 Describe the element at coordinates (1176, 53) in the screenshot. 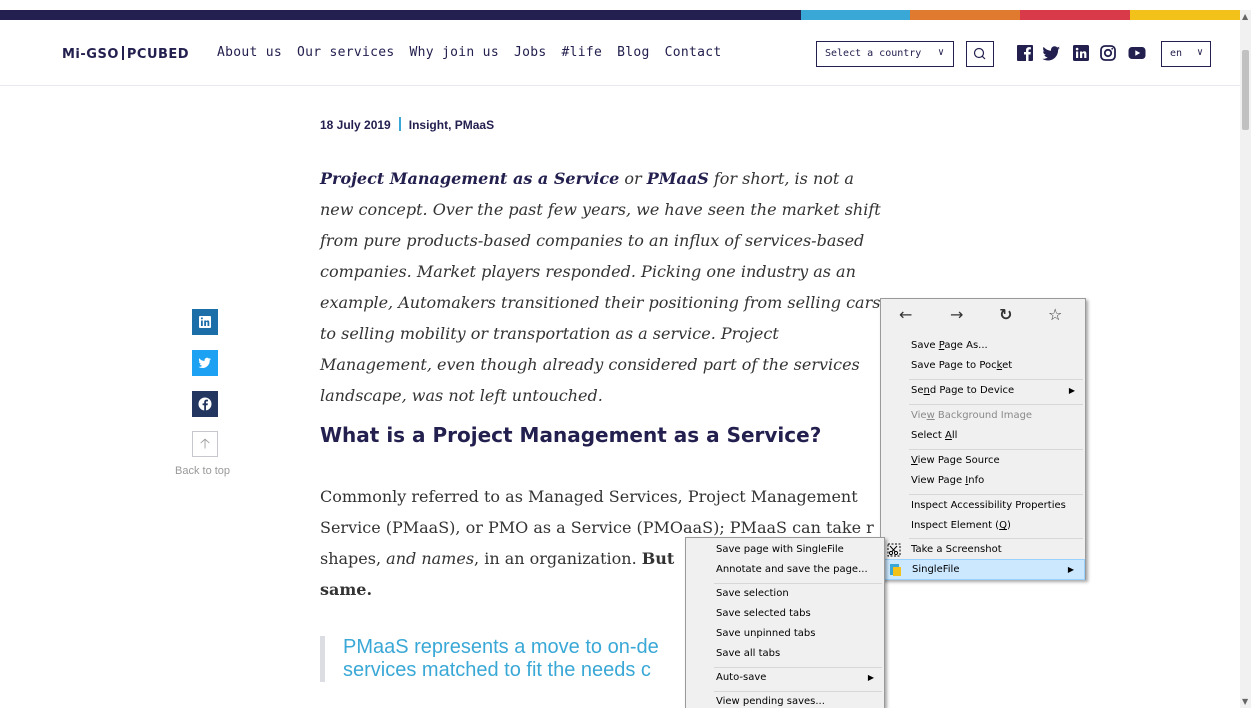

I see `language-select-value: en` at that location.